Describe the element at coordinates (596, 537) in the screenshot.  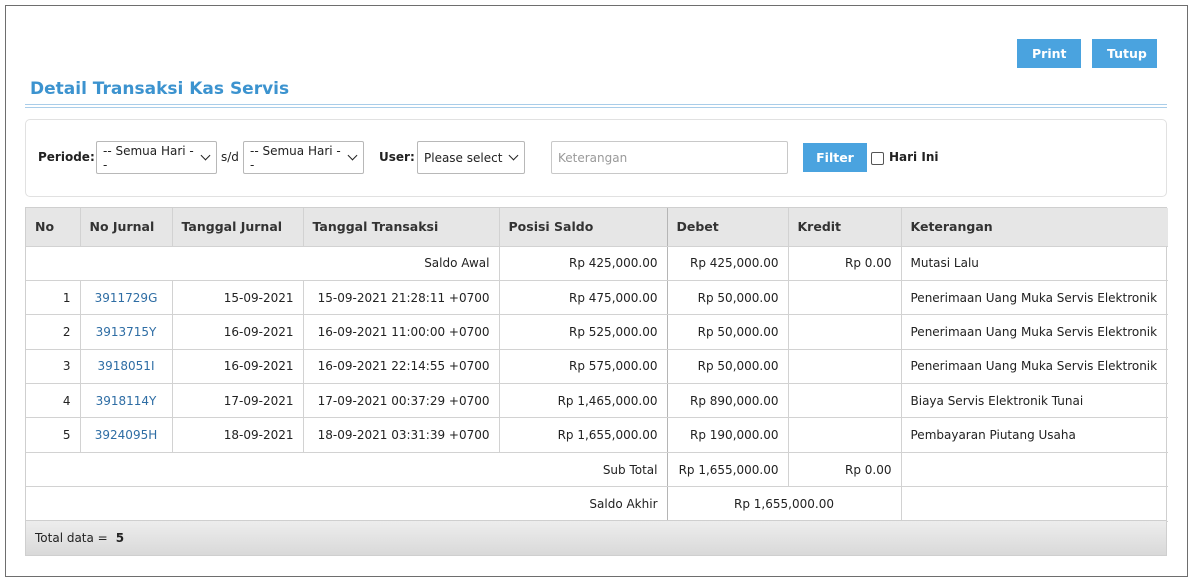
I see `table-footer: Total data = 5` at that location.